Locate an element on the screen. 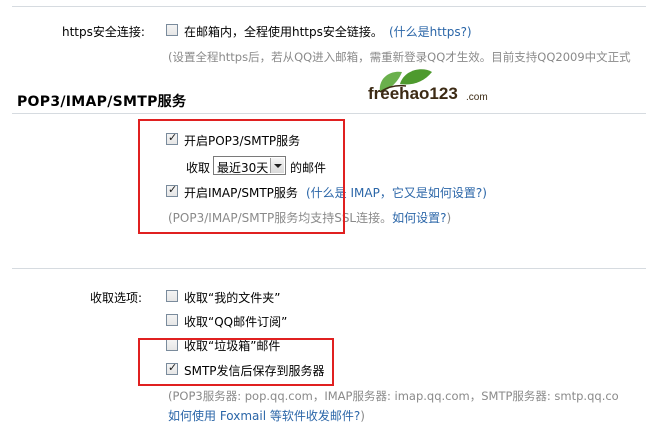 Image resolution: width=646 pixels, height=430 pixels. foxmail-link: 如何使用 Foxmail 等软件收发邮件? is located at coordinates (264, 416).